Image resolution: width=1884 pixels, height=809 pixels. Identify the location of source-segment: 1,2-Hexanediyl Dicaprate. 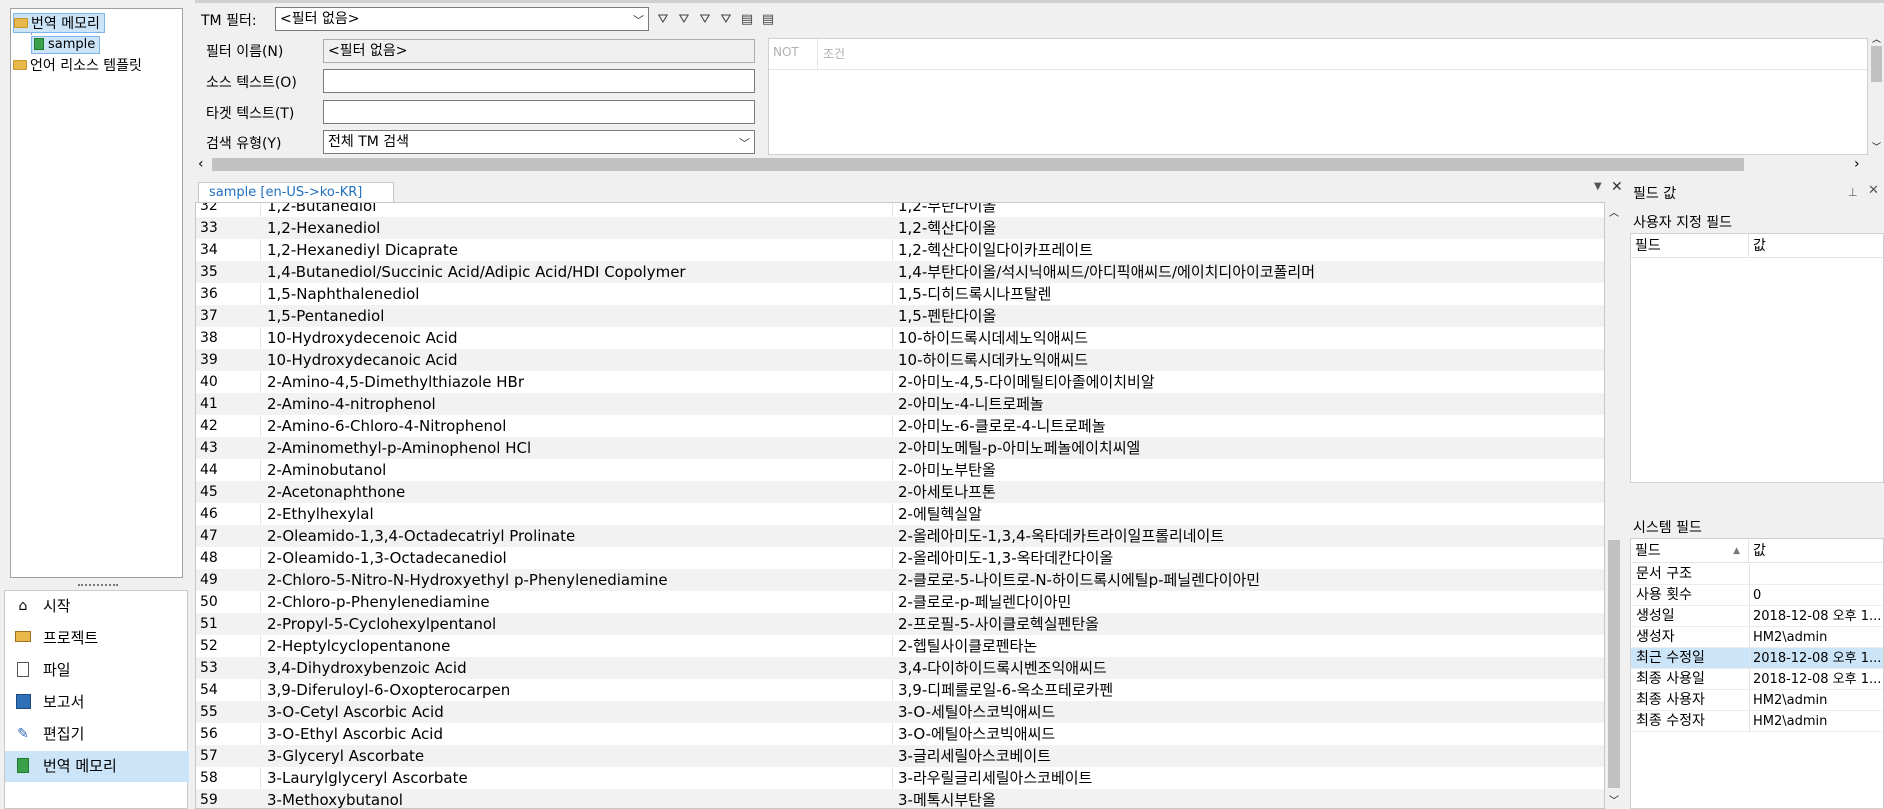
(362, 250).